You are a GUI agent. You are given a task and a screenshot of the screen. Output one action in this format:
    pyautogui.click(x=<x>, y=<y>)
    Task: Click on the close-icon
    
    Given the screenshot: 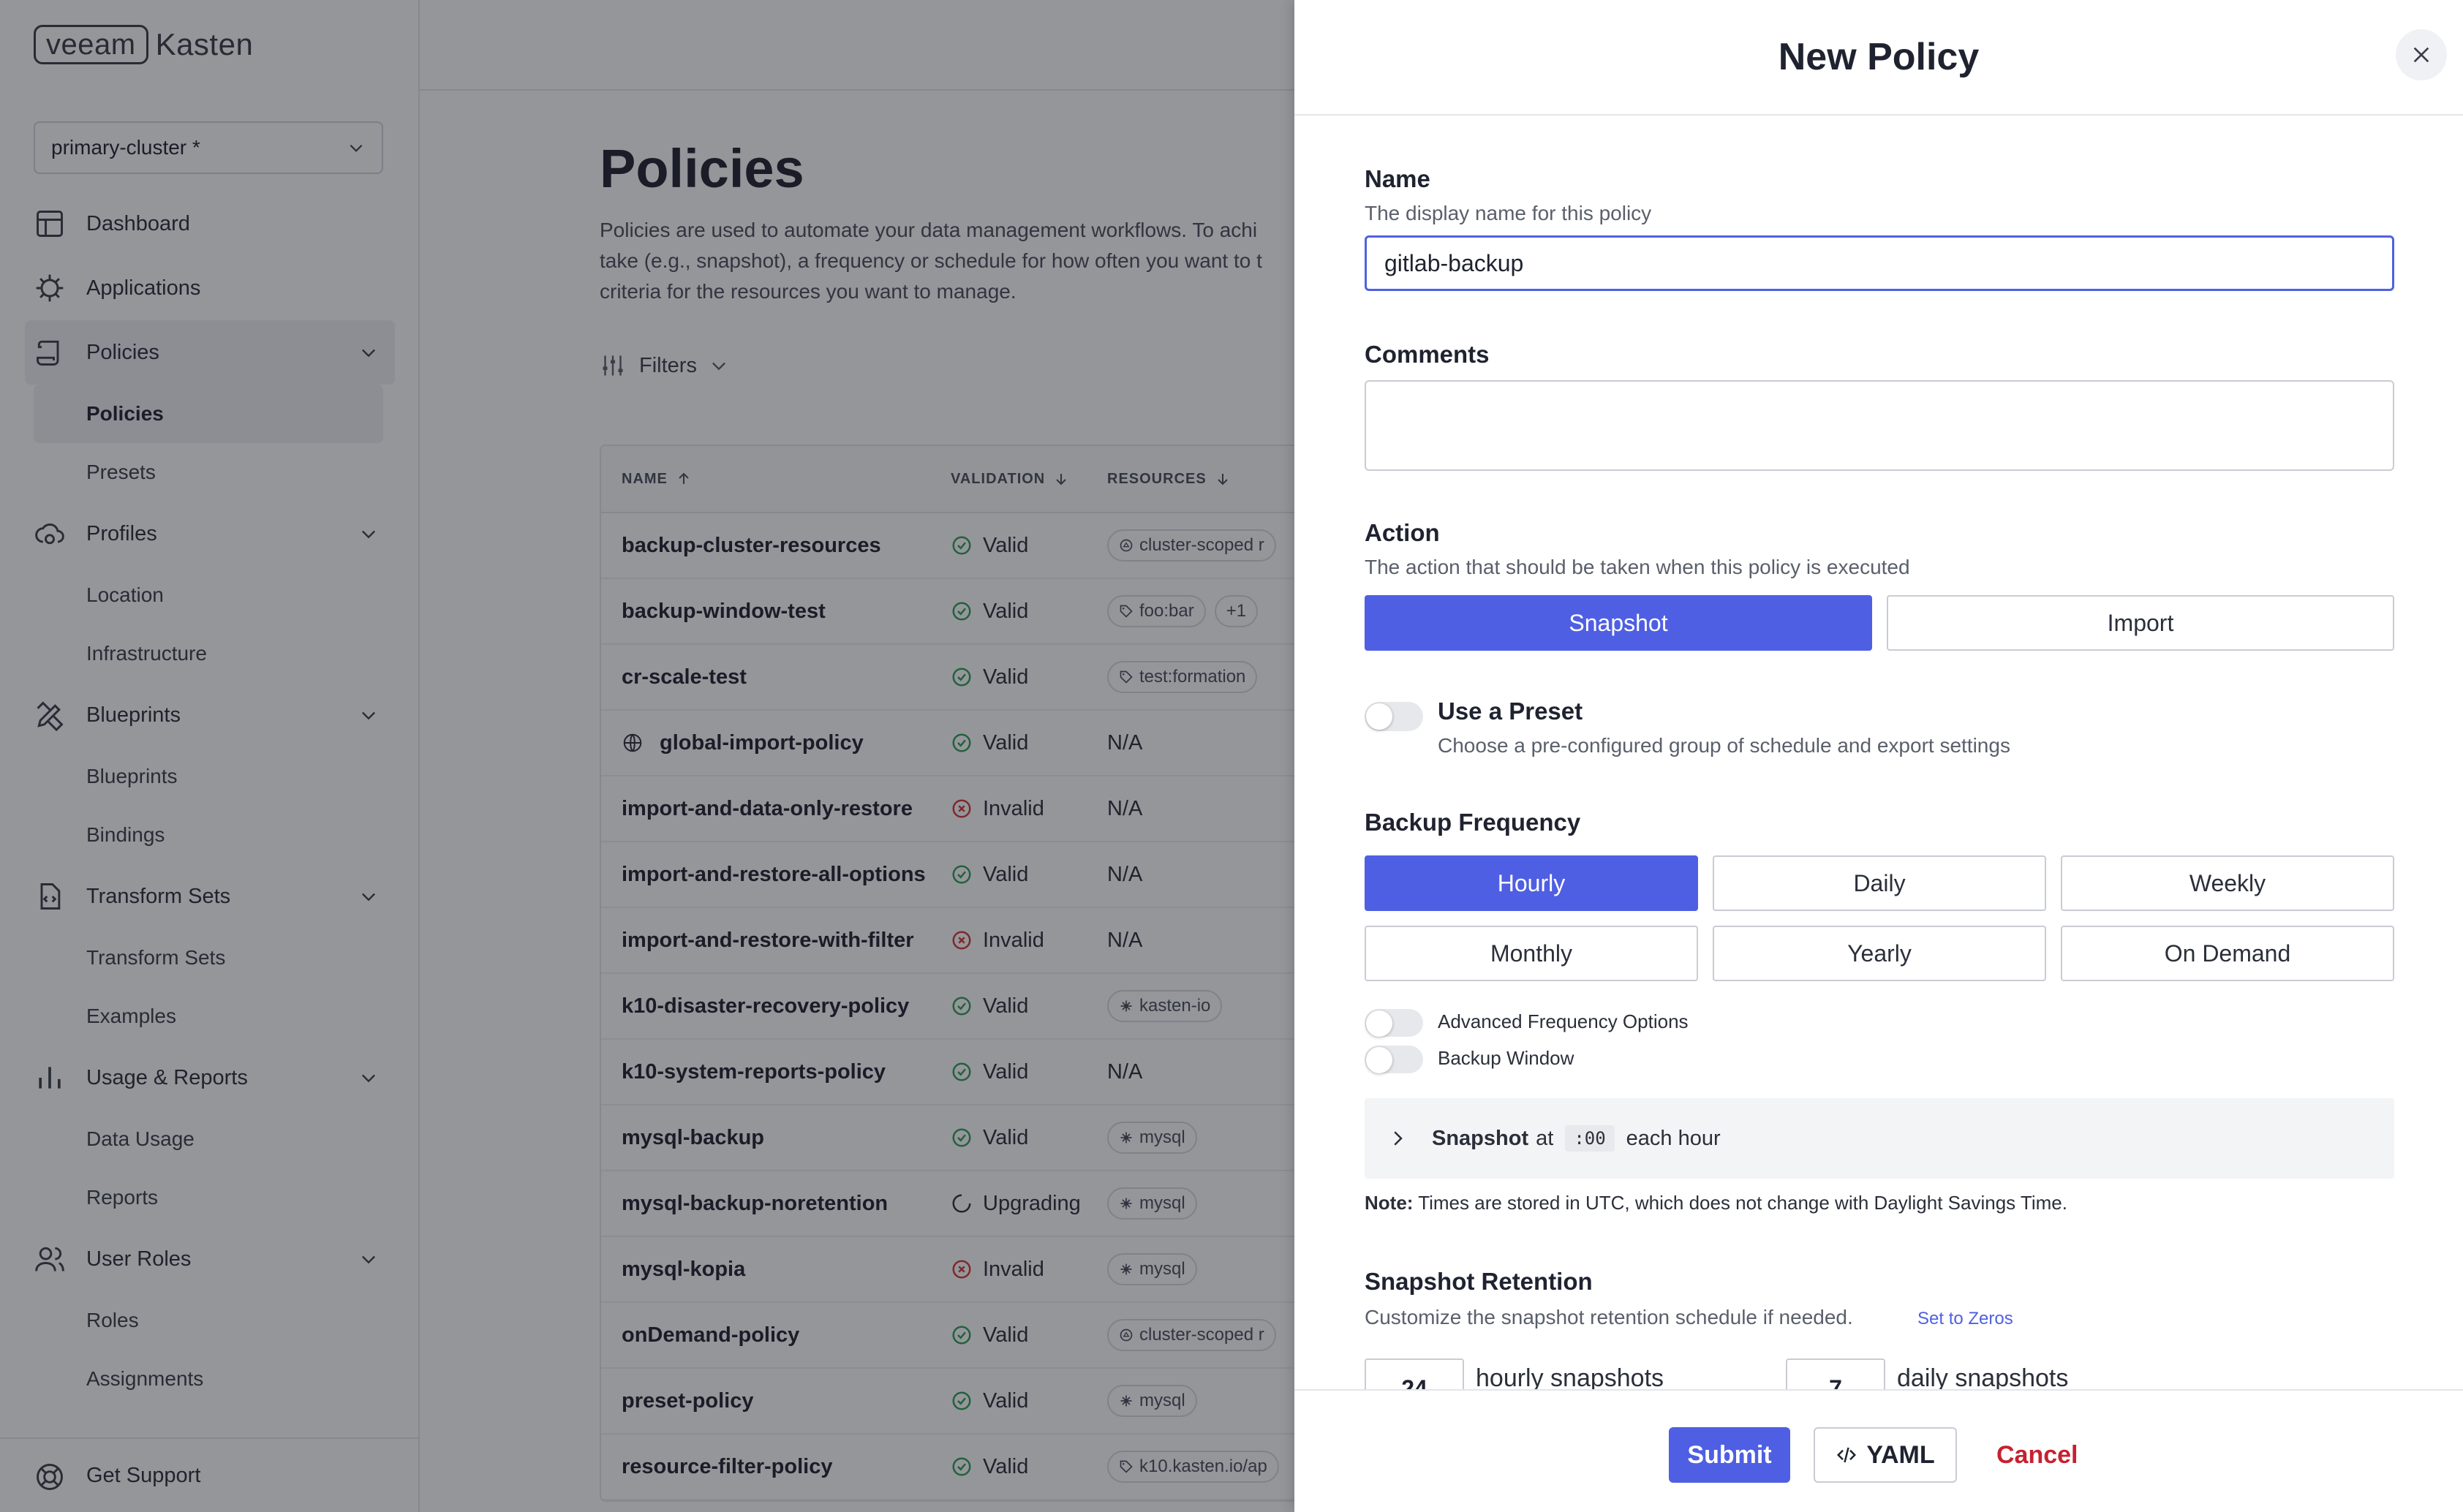 What is the action you would take?
    pyautogui.click(x=2421, y=55)
    